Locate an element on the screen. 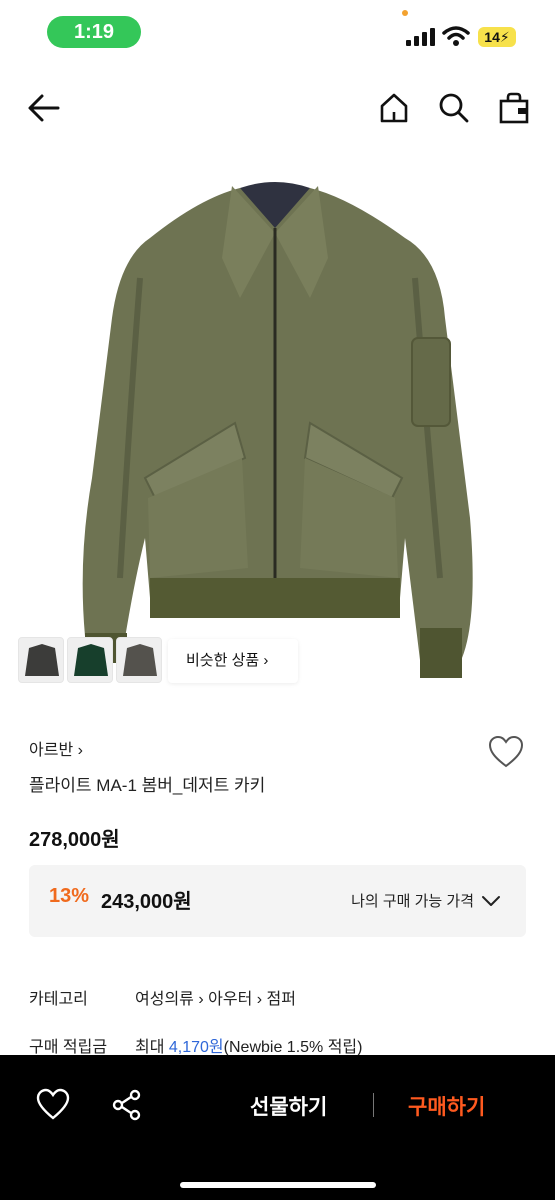  category-row: 카테고리 여성의류 › 아우터 › 점퍼 is located at coordinates (279, 997).